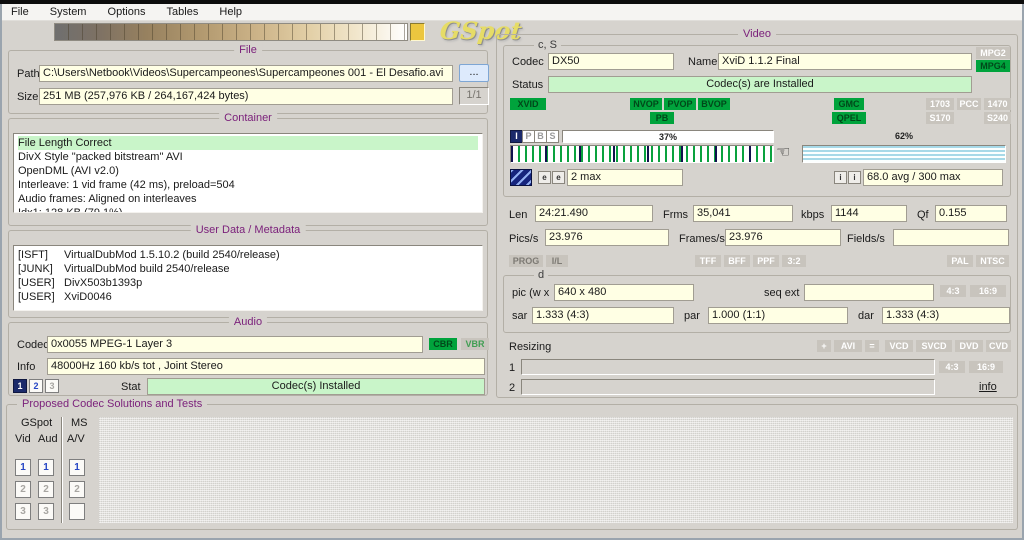 The image size is (1024, 540). I want to click on gspot-aud-test-2-button: 2, so click(46, 489).